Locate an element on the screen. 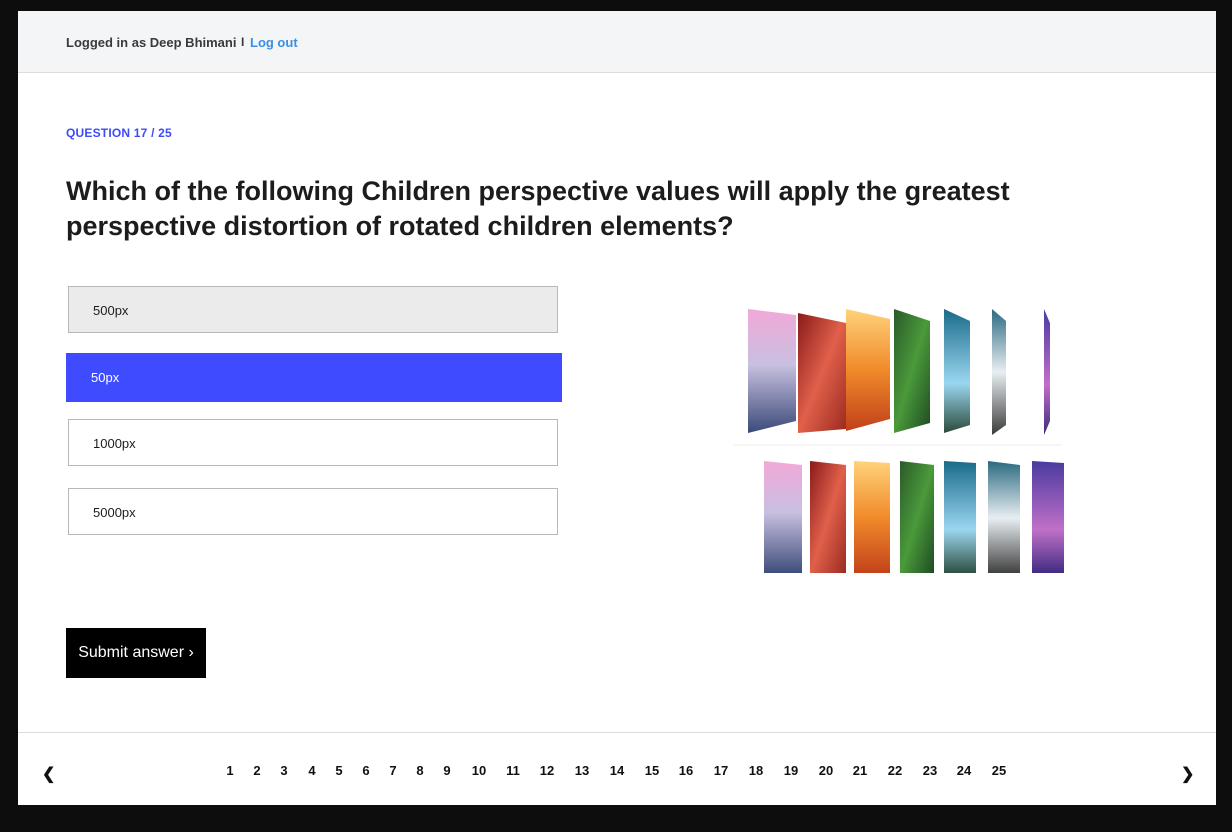 The image size is (1232, 832). answer-option-label: 5000px is located at coordinates (114, 512).